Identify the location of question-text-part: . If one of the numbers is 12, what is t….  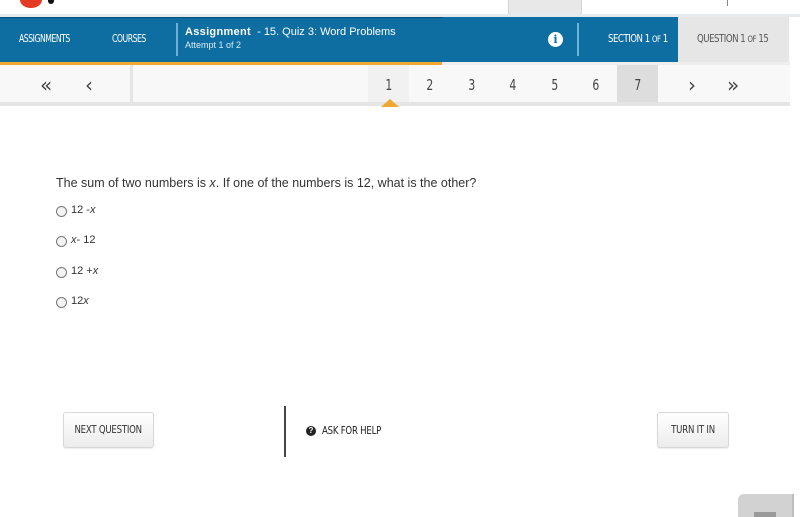
(346, 183).